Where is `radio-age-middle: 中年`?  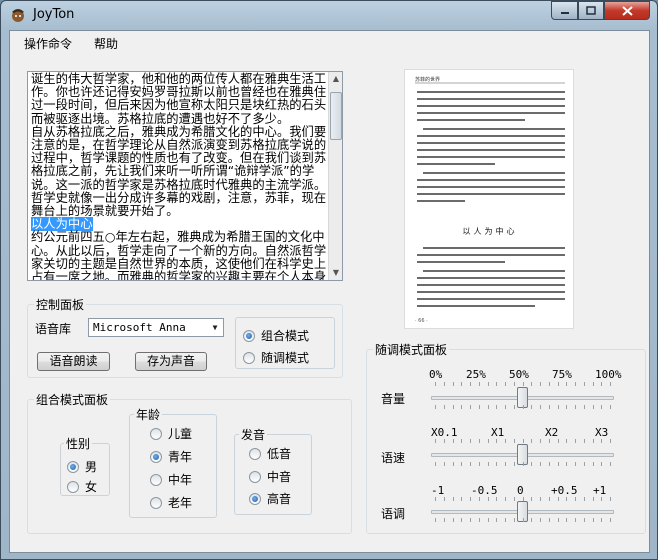
radio-age-middle: 中年 is located at coordinates (171, 479).